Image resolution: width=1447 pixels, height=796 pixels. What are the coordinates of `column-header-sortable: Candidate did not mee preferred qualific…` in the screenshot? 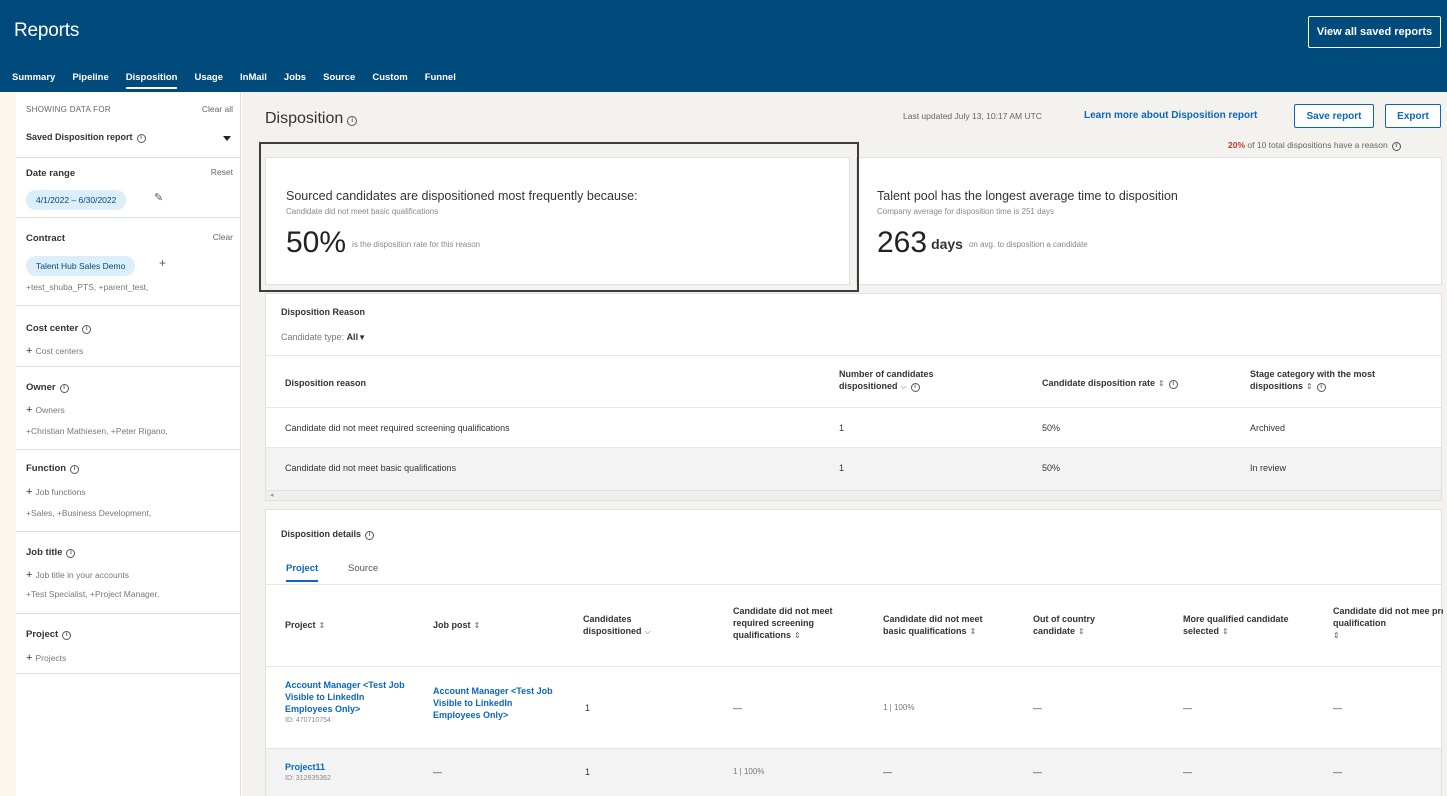 It's located at (1388, 623).